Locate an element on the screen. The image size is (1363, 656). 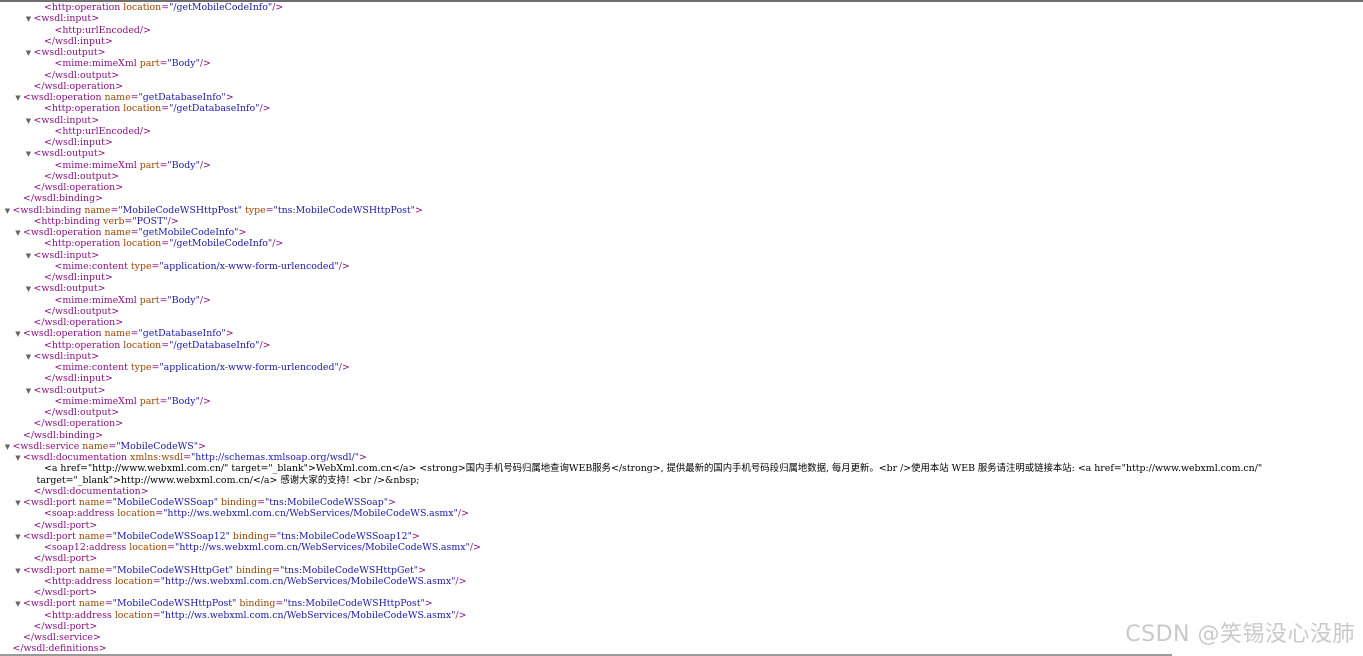
xml-attribute-value: "/getMobileCodeInfo" is located at coordinates (221, 7).